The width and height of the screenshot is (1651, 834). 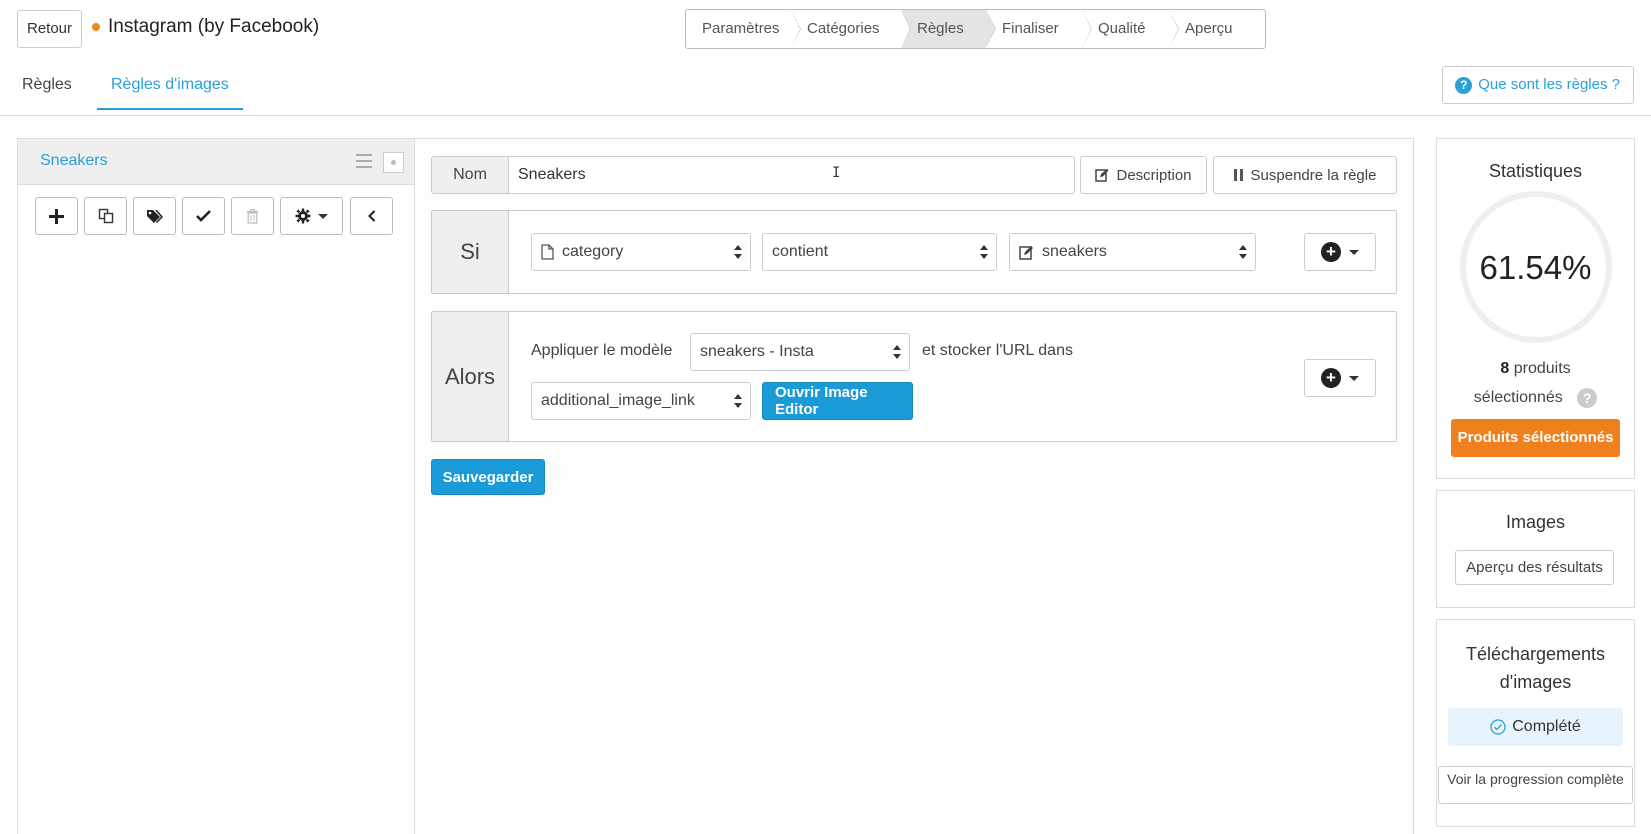 I want to click on stats-title: Statistiques, so click(x=1535, y=171).